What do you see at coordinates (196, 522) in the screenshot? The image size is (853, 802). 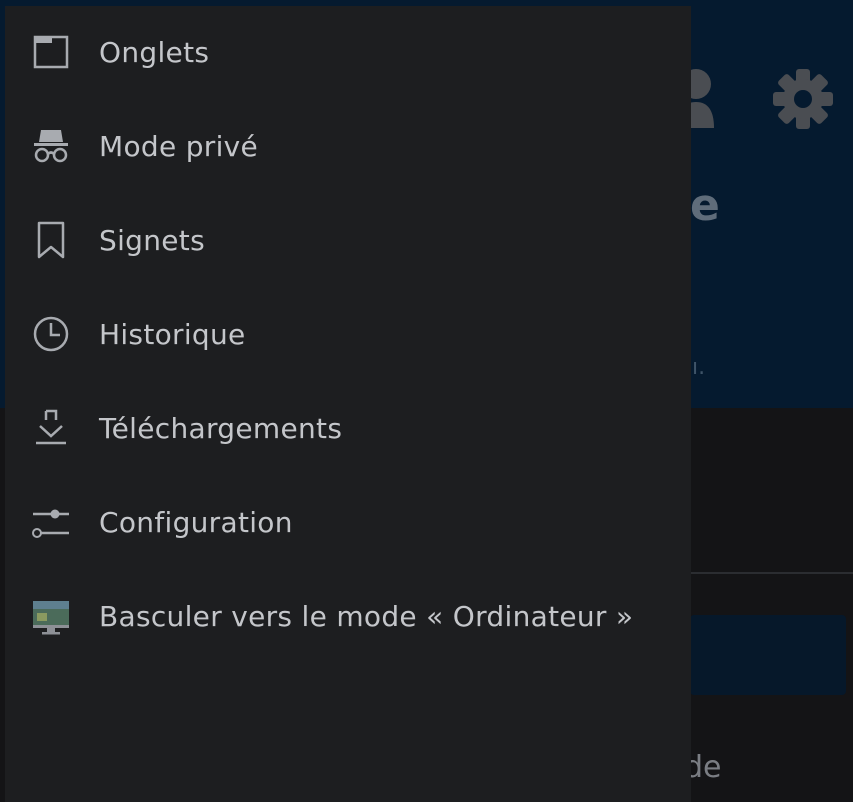 I see `menu-item-label: Configuration` at bounding box center [196, 522].